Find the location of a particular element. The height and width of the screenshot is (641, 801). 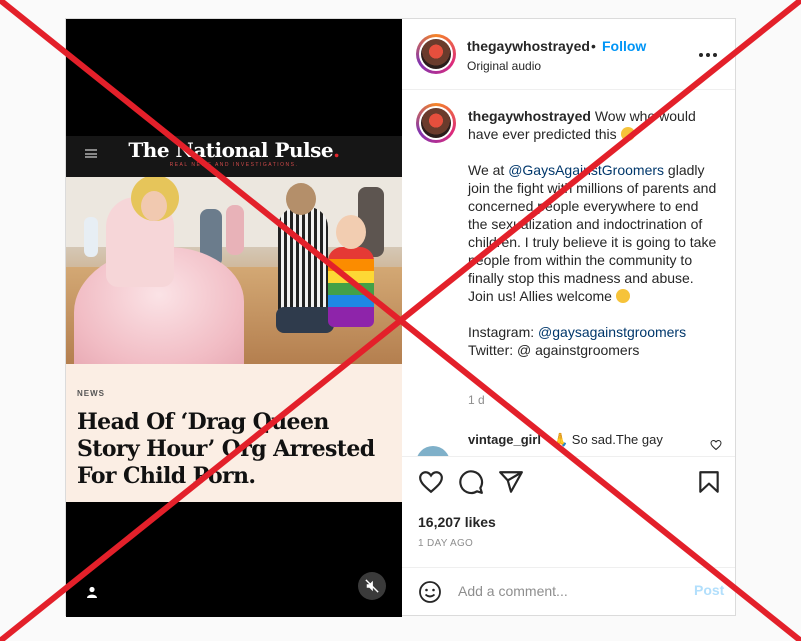

comment-bar: Post is located at coordinates (568, 591).